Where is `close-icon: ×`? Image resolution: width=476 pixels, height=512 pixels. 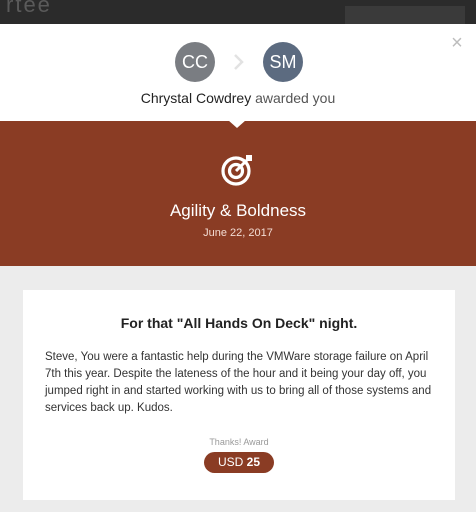 close-icon: × is located at coordinates (457, 43).